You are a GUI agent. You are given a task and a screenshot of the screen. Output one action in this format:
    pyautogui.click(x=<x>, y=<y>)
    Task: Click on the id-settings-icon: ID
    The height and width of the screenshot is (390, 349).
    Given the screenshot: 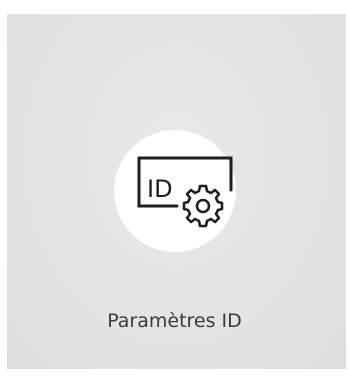 What is the action you would take?
    pyautogui.click(x=175, y=191)
    